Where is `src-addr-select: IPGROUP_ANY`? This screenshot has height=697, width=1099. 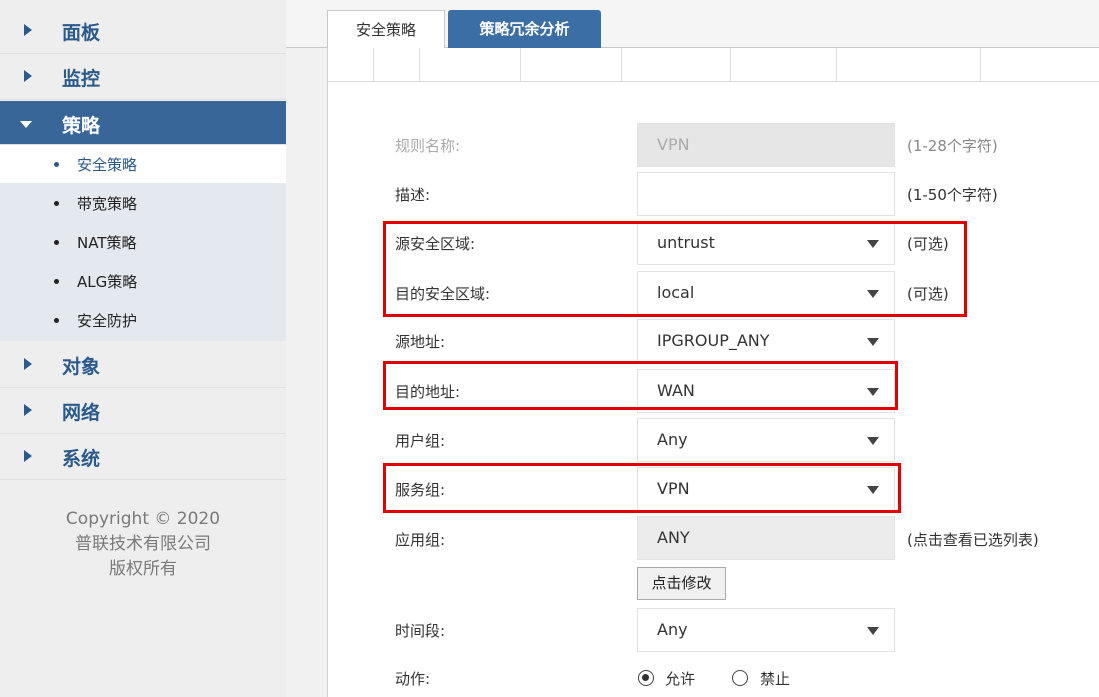 src-addr-select: IPGROUP_ANY is located at coordinates (766, 341).